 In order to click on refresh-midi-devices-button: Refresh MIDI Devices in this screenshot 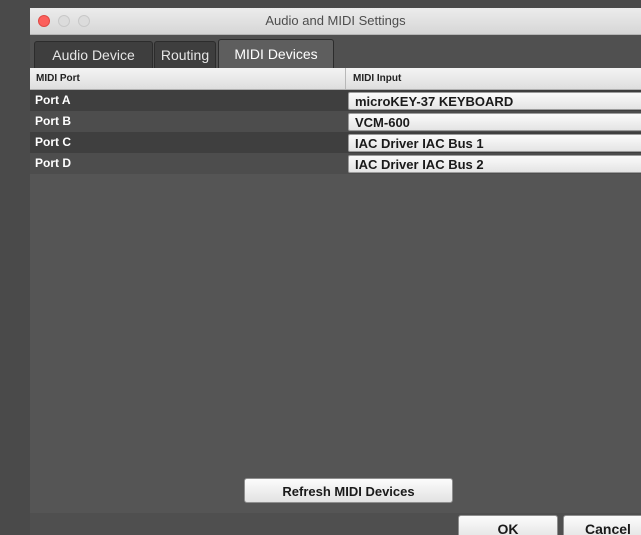, I will do `click(348, 490)`.